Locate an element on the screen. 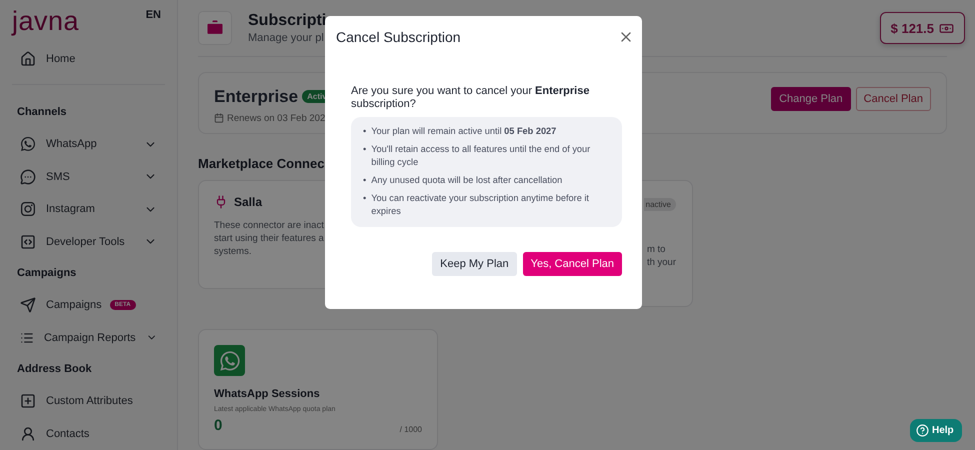 The width and height of the screenshot is (975, 450). cancel-plan-button: Cancel Plan is located at coordinates (893, 98).